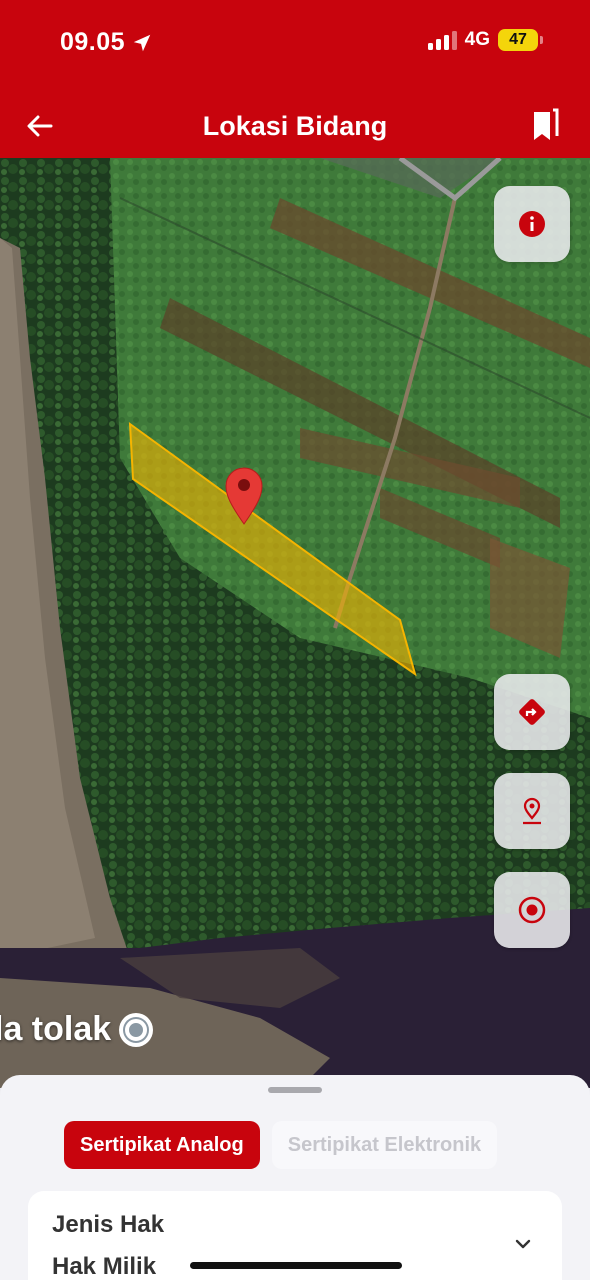 The width and height of the screenshot is (590, 1280). I want to click on my-location-button, so click(532, 910).